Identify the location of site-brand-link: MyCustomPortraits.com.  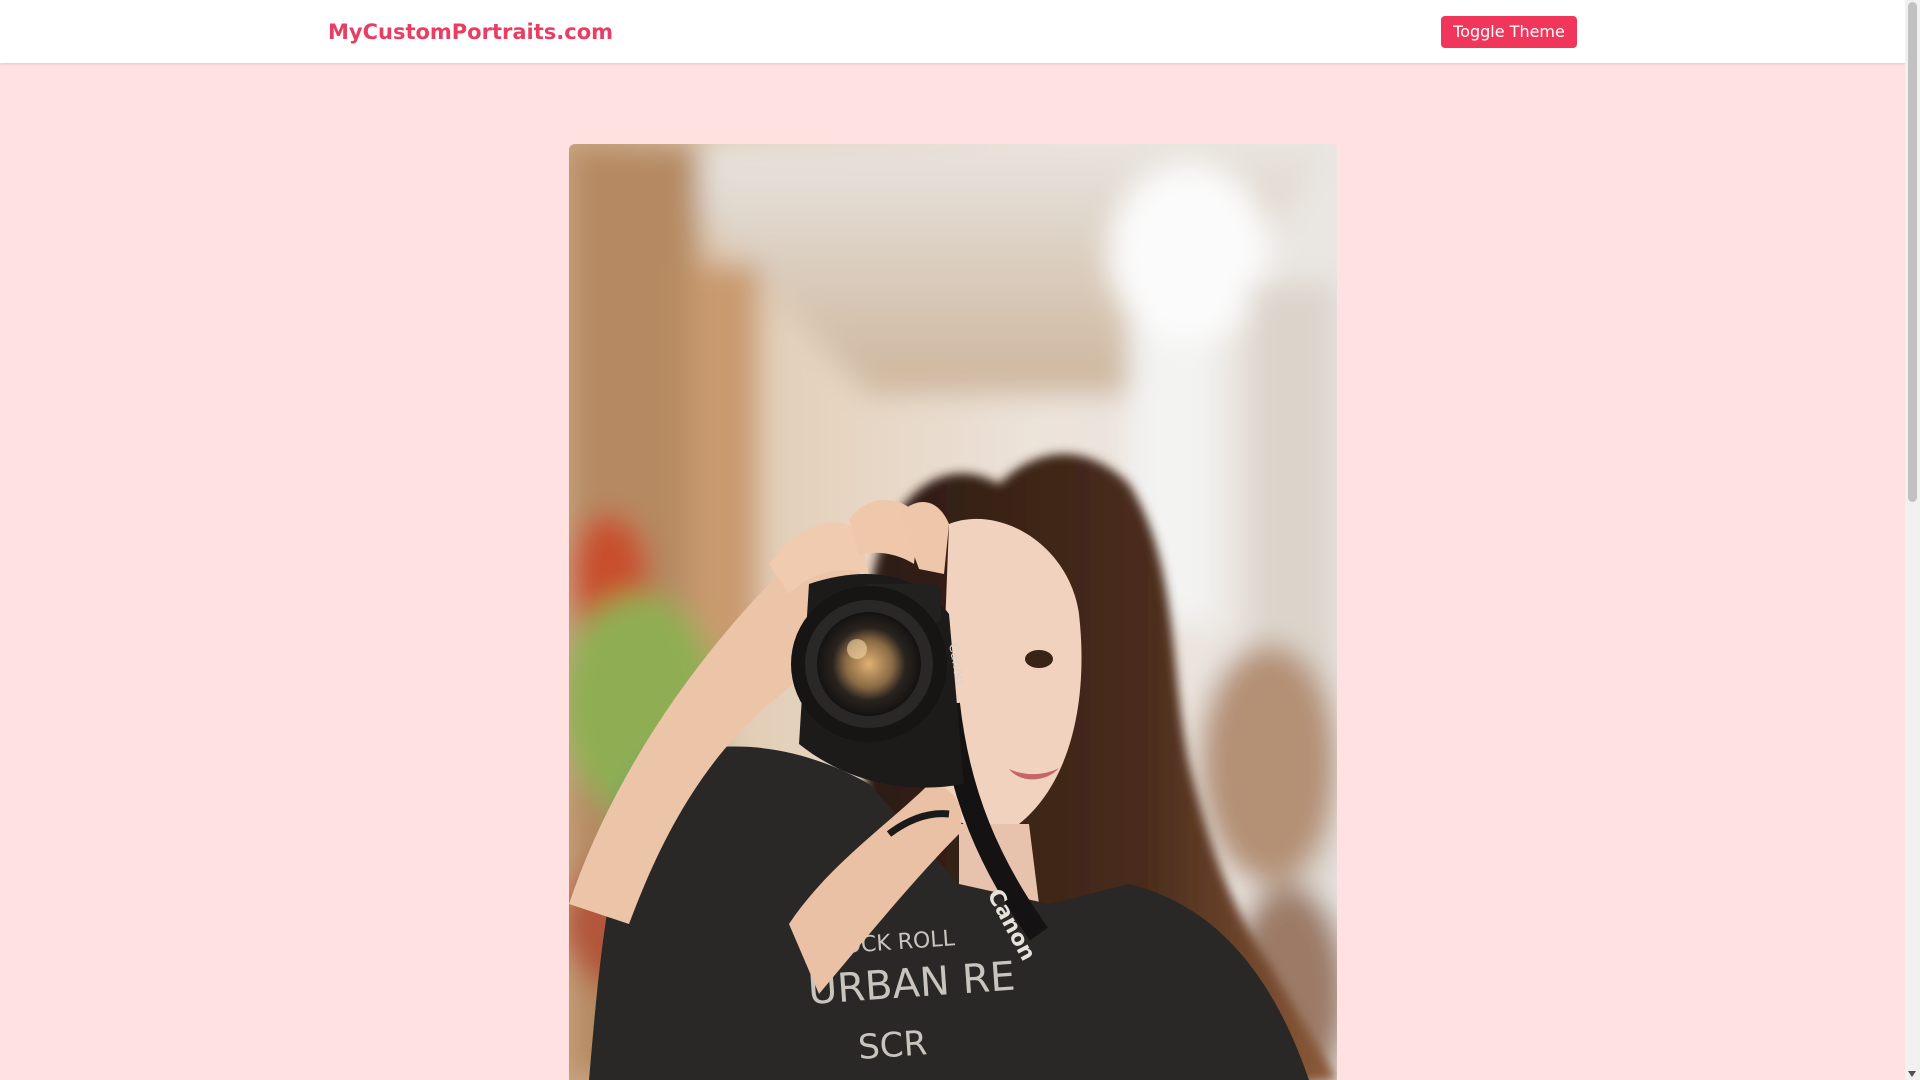
(470, 32).